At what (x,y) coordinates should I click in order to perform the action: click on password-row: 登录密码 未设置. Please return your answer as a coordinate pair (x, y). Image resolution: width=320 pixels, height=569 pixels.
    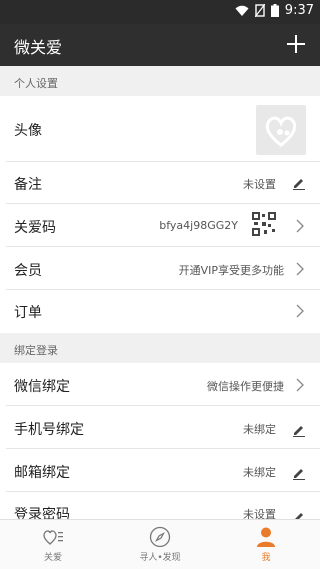
    Looking at the image, I should click on (160, 505).